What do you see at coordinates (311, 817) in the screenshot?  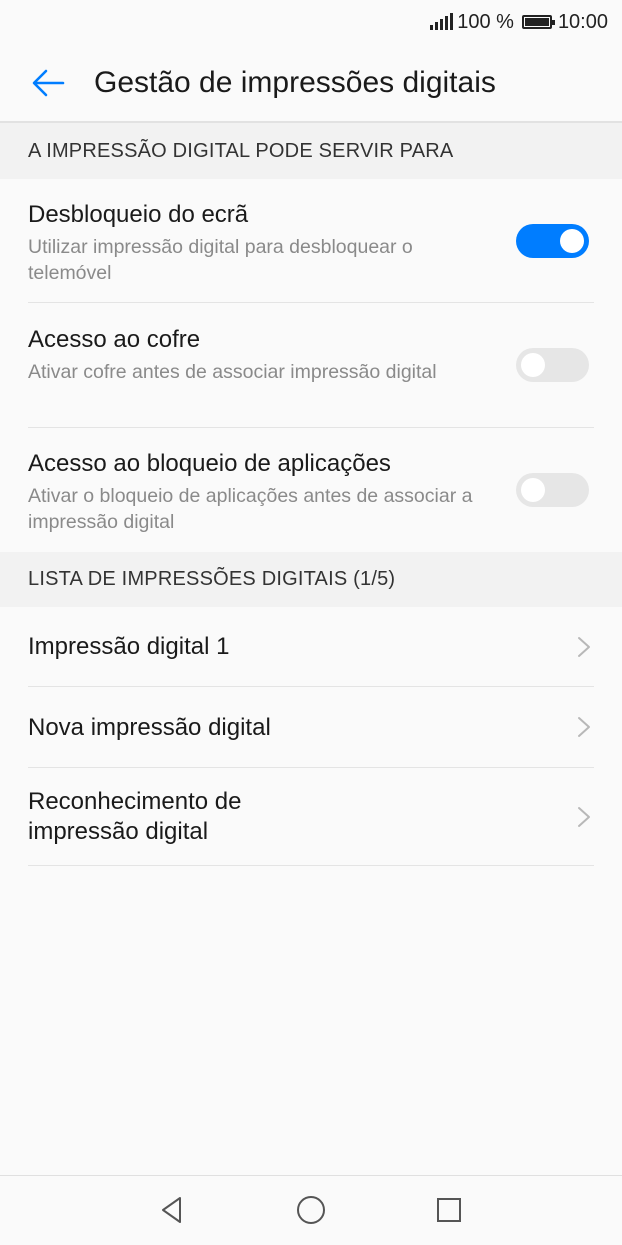 I see `list-item-fingerprint-recognition: Reconhecimento de impressão digital` at bounding box center [311, 817].